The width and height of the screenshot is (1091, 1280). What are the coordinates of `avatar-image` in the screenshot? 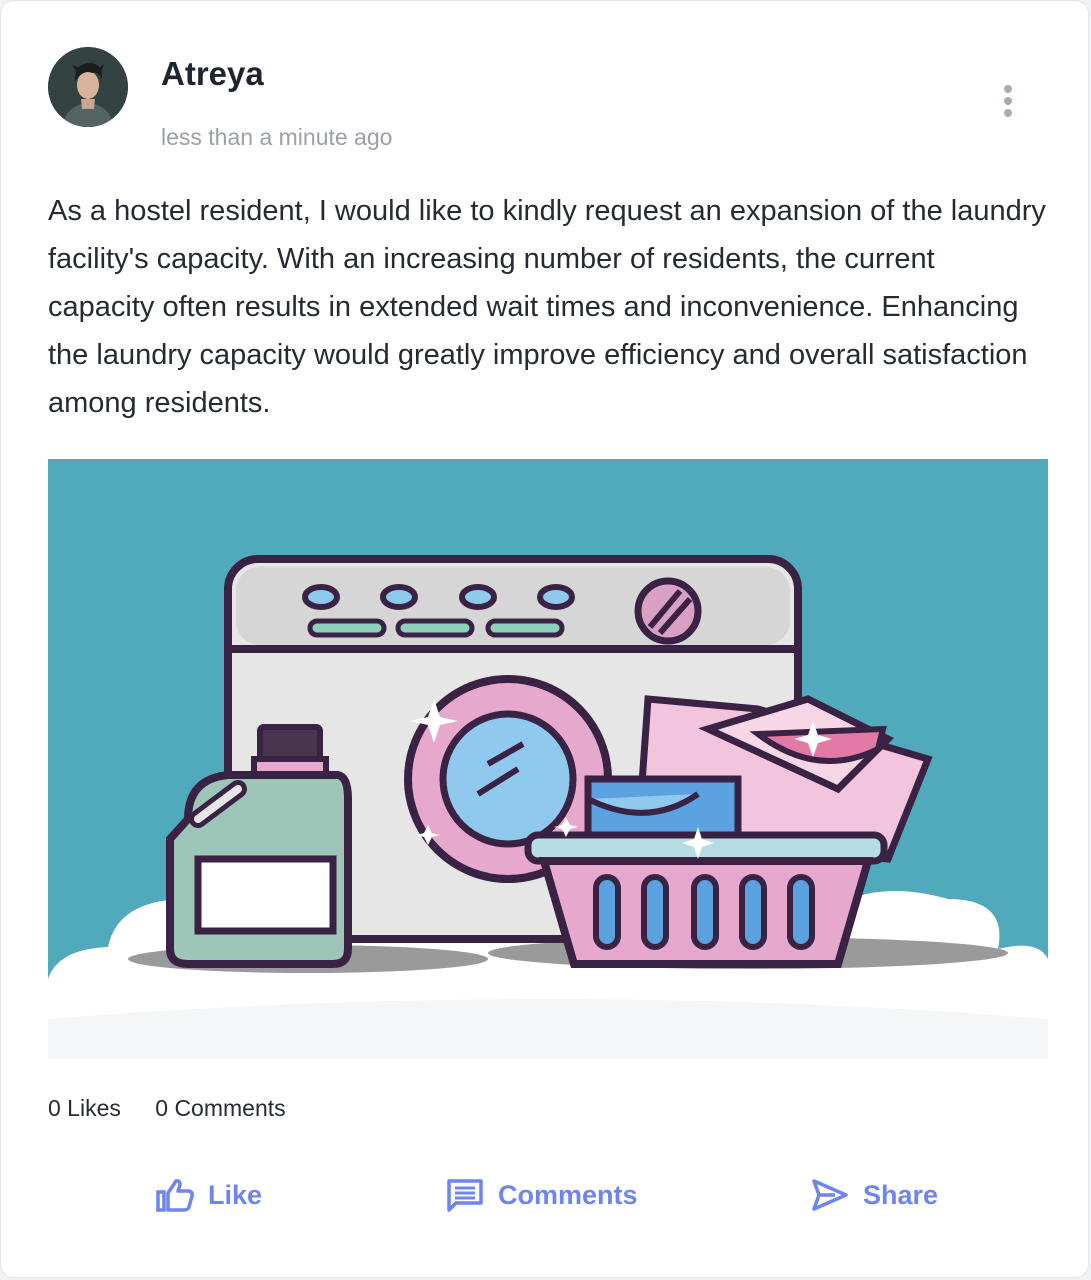 It's located at (88, 87).